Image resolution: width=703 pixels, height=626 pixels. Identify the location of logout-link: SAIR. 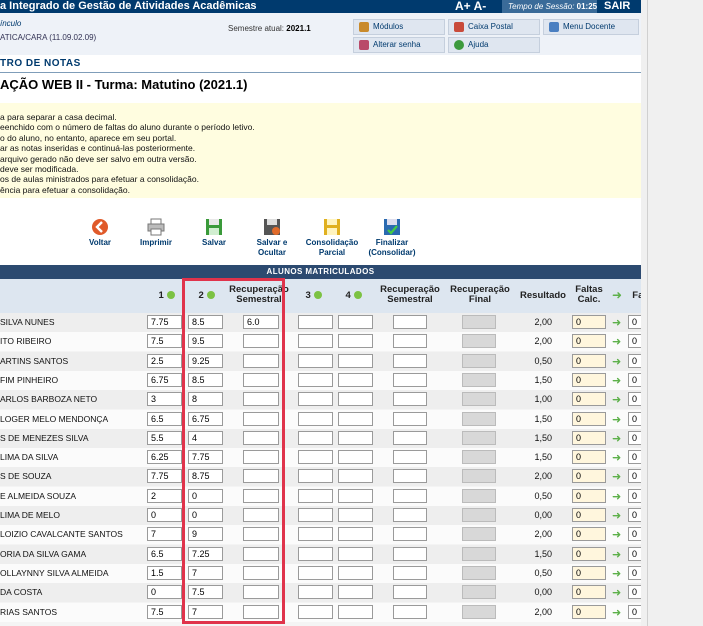
(617, 6).